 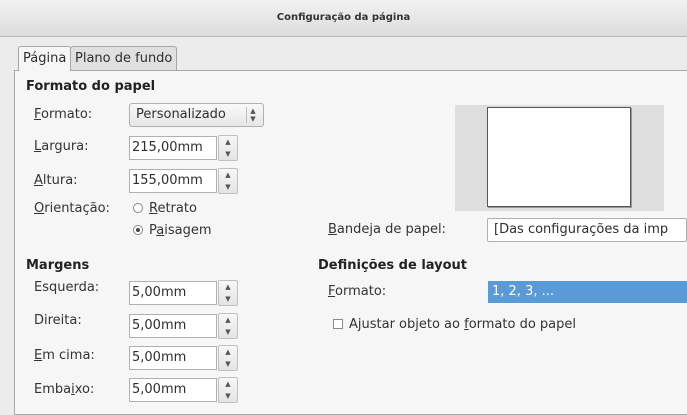 I want to click on paper-tray-value: [Das configurações da imp, so click(x=581, y=229).